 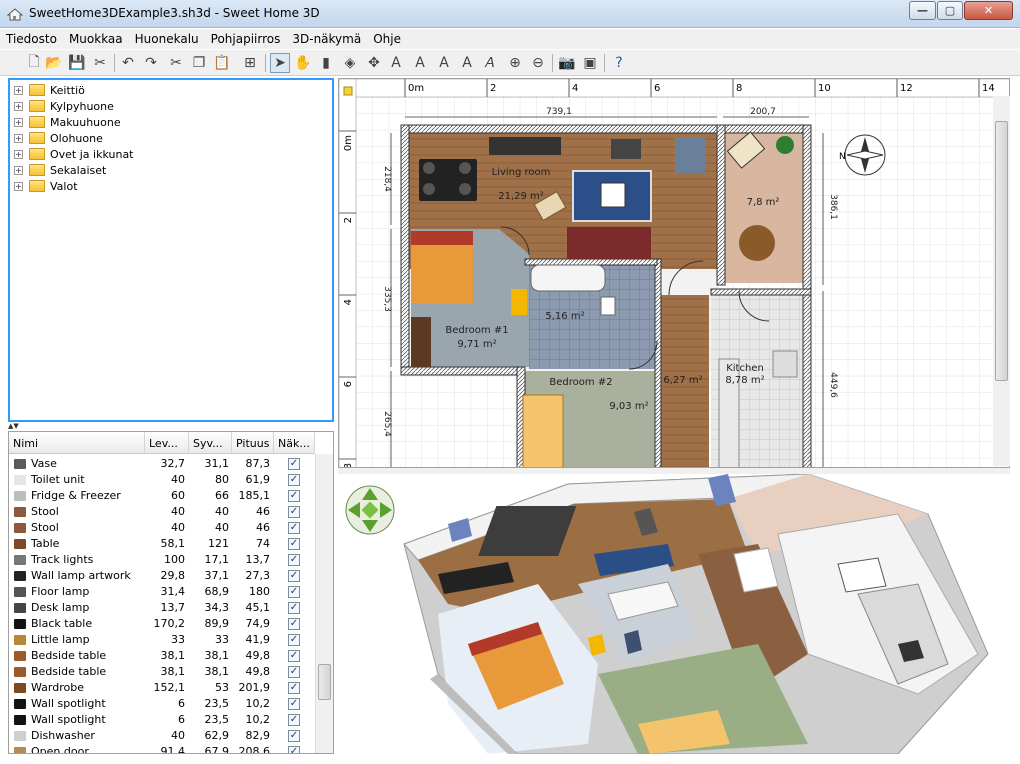 I want to click on menu-furniture: Huonekalu, so click(x=167, y=39).